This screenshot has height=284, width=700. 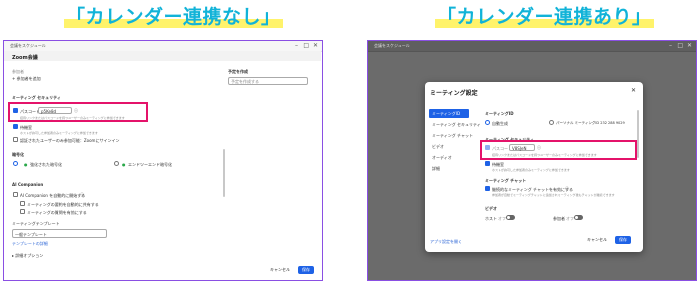 I want to click on dialog-title: ミーティング設定, so click(x=454, y=93).